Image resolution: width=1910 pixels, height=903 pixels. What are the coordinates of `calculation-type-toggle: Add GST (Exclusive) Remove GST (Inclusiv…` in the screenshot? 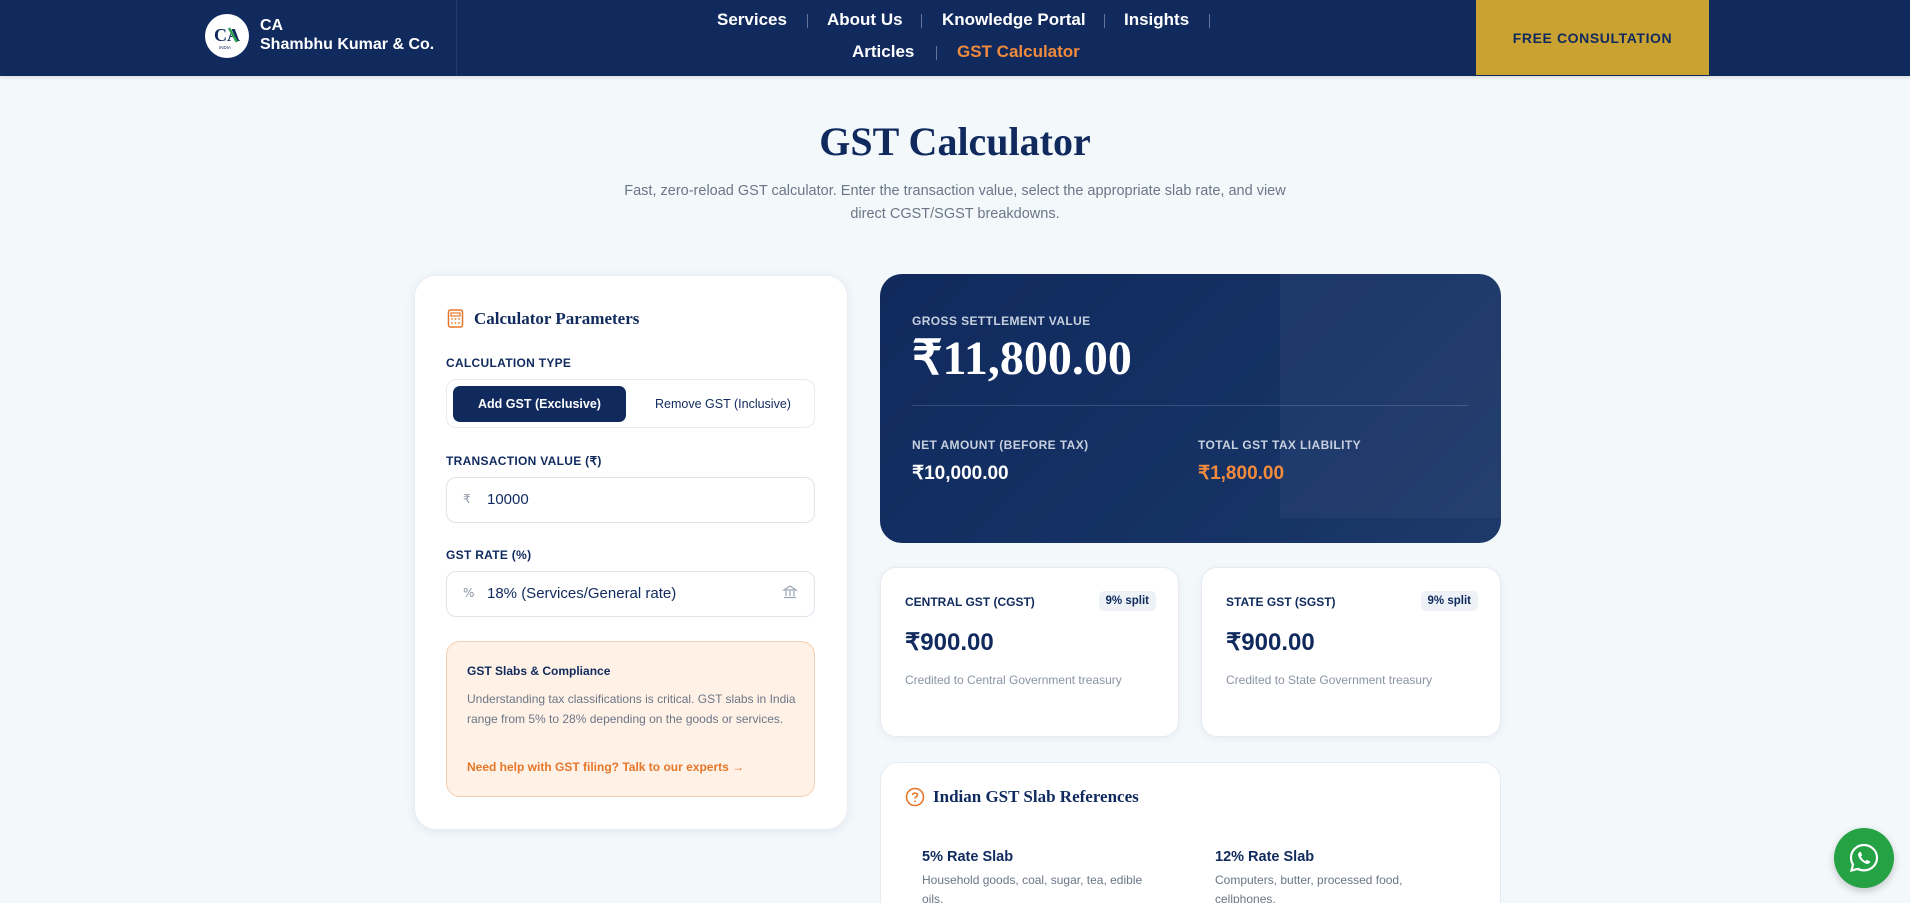 It's located at (630, 403).